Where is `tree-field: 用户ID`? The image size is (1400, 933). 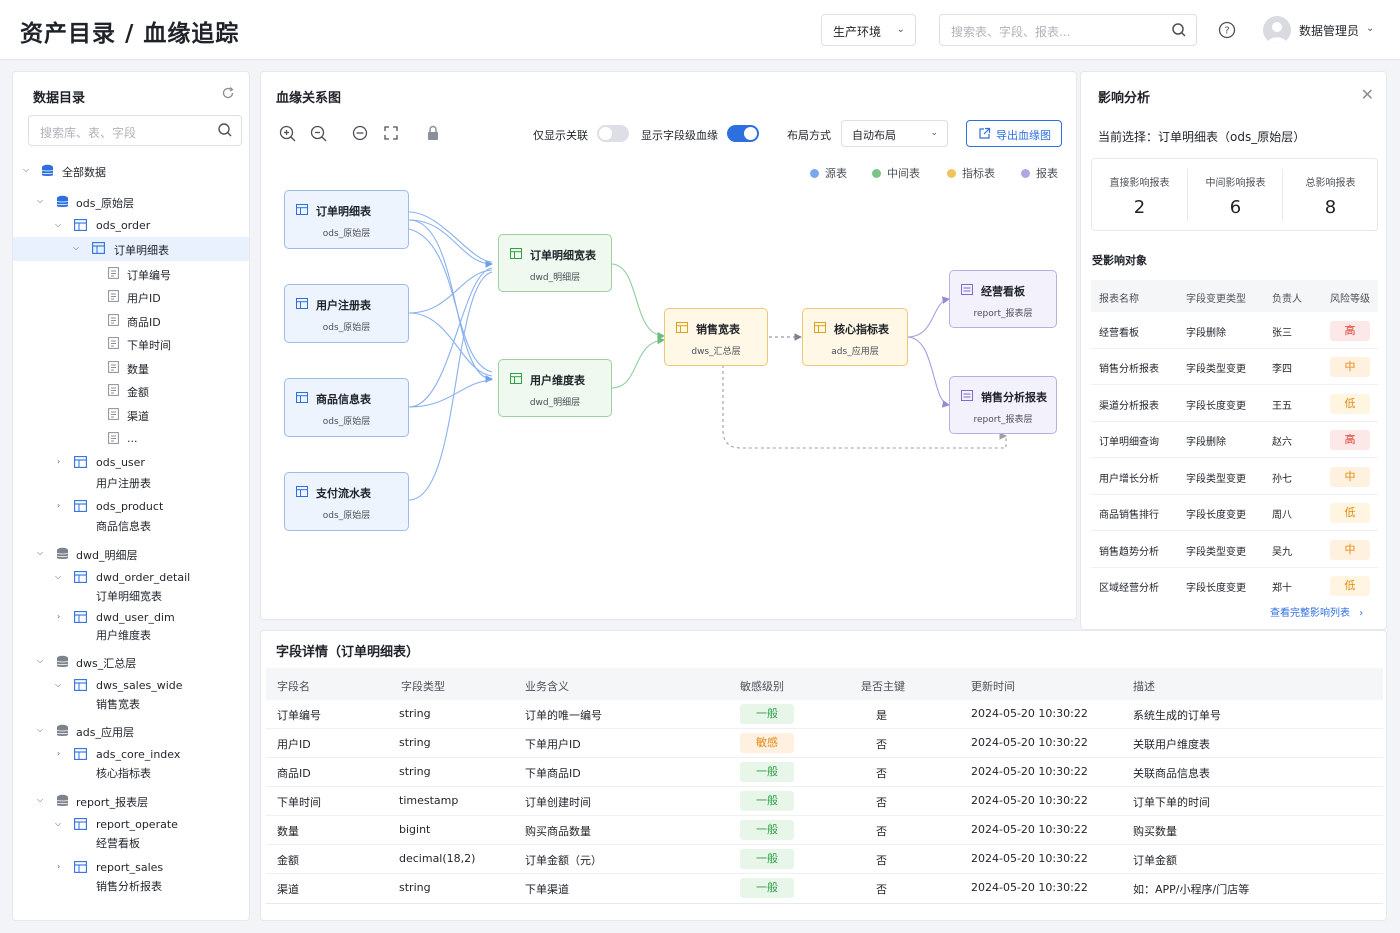 tree-field: 用户ID is located at coordinates (131, 297).